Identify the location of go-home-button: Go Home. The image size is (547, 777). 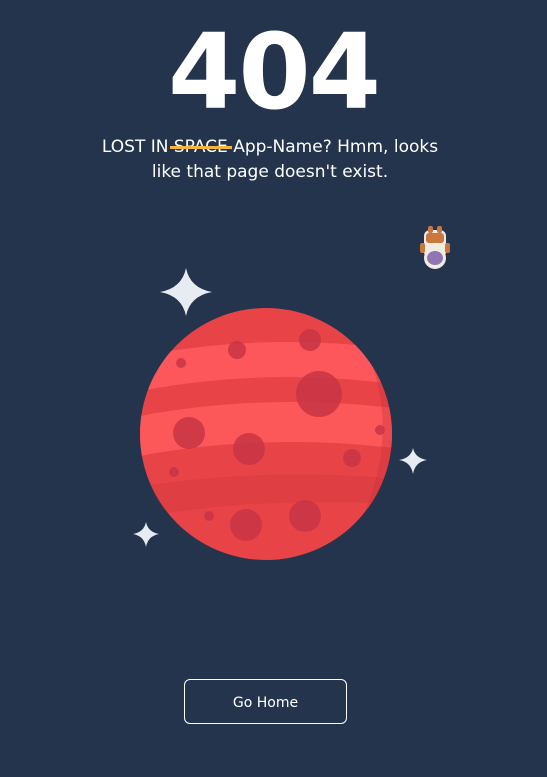
(265, 701).